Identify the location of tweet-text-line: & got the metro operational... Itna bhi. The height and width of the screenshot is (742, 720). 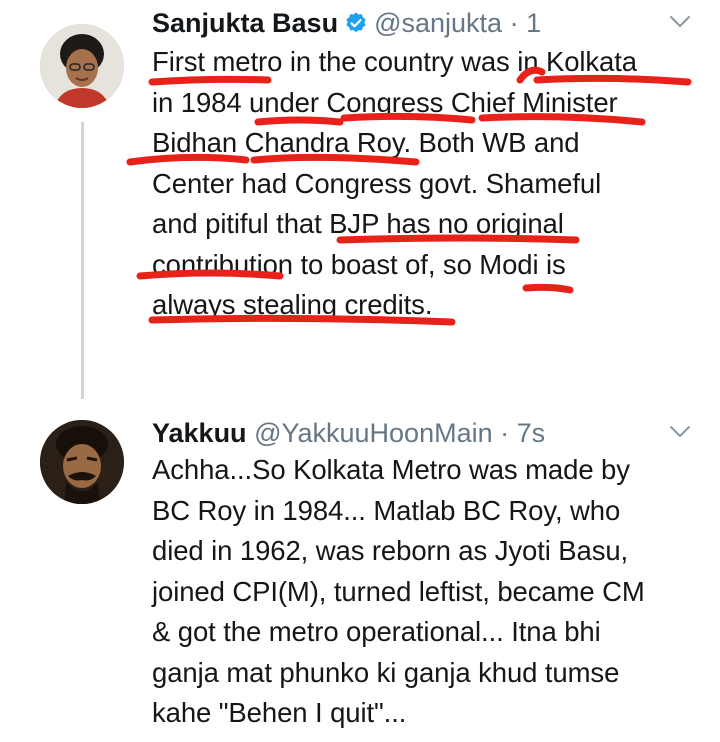
(376, 631).